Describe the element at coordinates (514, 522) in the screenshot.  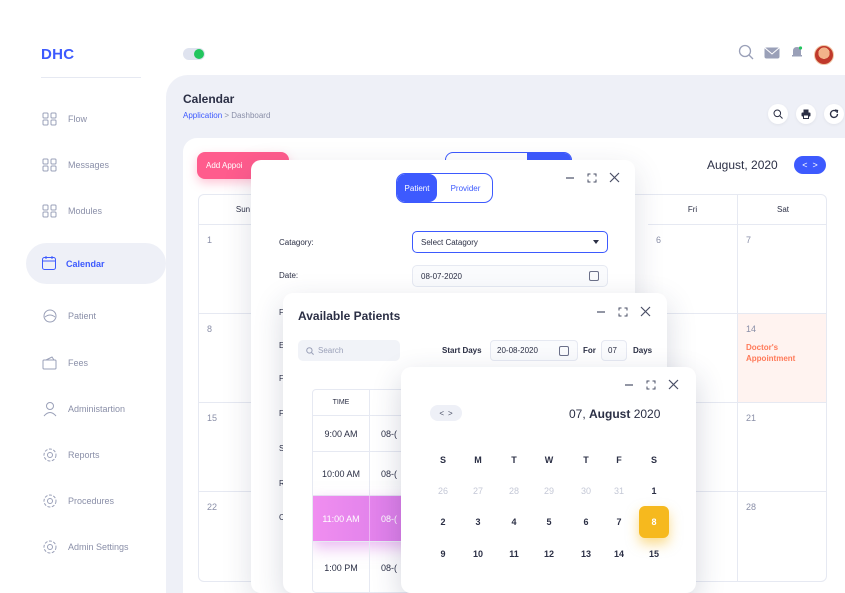
I see `day-button: 4` at that location.